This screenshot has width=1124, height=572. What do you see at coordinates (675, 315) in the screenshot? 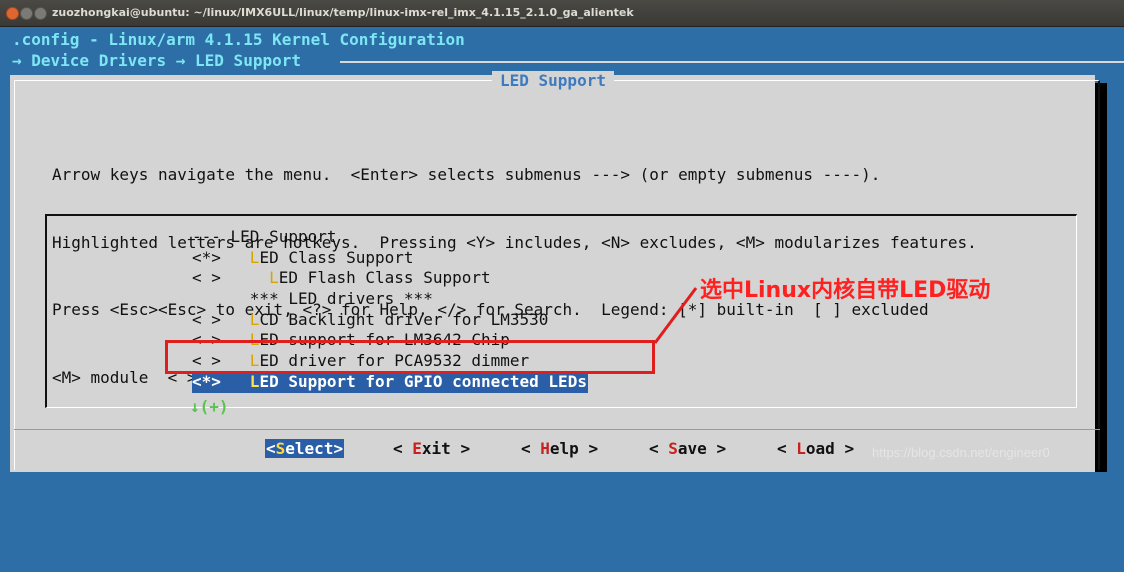
I see `annotation-arrow-icon` at bounding box center [675, 315].